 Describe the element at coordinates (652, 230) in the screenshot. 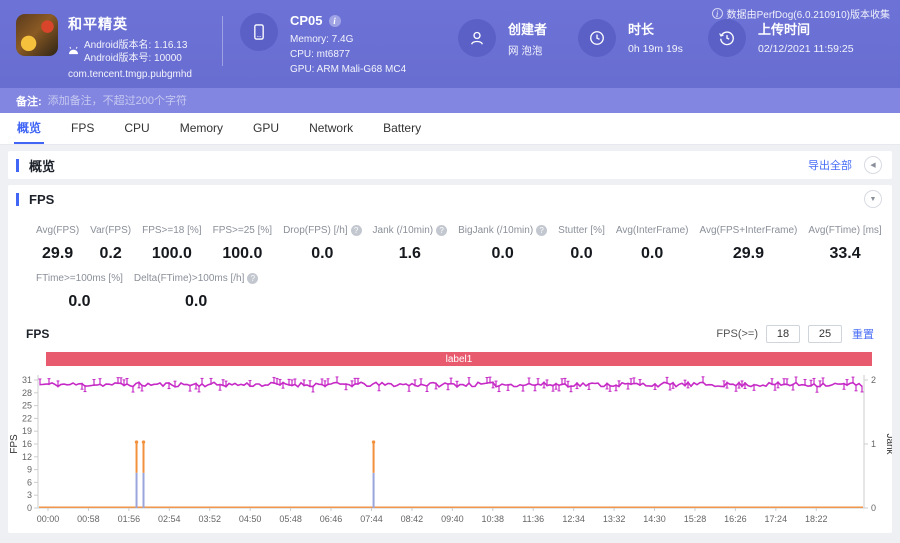

I see `stat-label: Avg(InterFrame)` at that location.